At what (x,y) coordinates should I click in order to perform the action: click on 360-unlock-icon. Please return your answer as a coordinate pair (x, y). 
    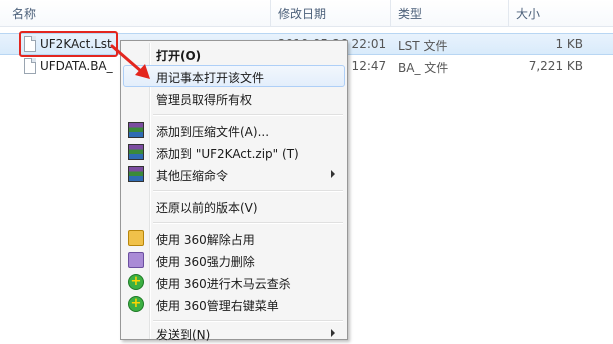
    Looking at the image, I should click on (136, 238).